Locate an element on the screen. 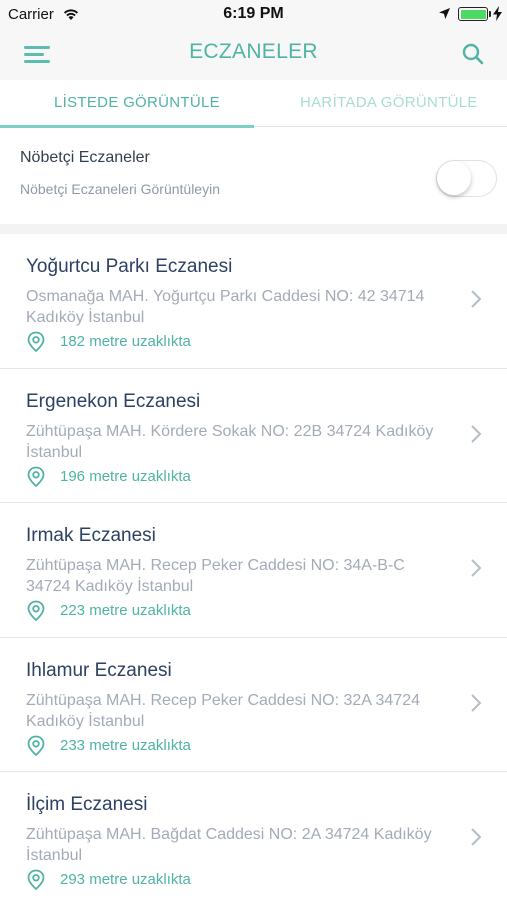  toggle-knob is located at coordinates (454, 178).